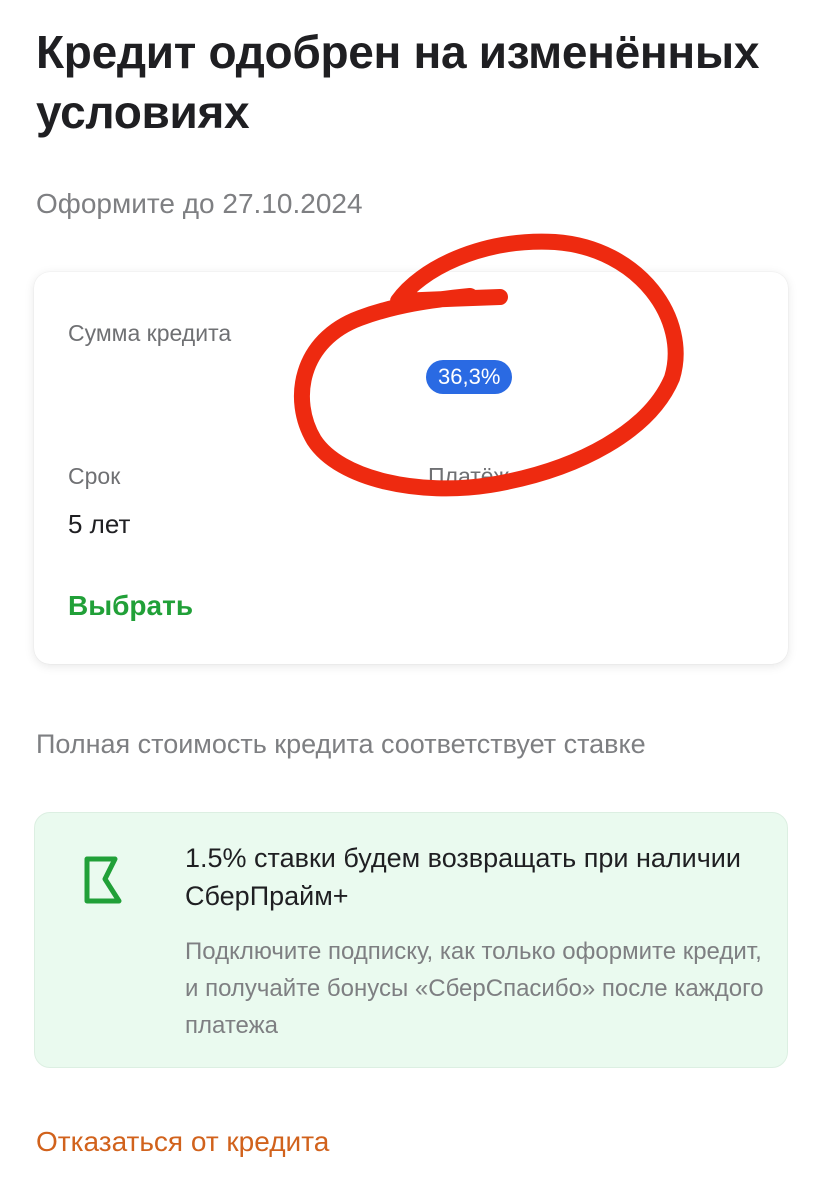 This screenshot has width=821, height=1200. What do you see at coordinates (398, 82) in the screenshot?
I see `page-title: Кредит одобрен на изменённых условиях` at bounding box center [398, 82].